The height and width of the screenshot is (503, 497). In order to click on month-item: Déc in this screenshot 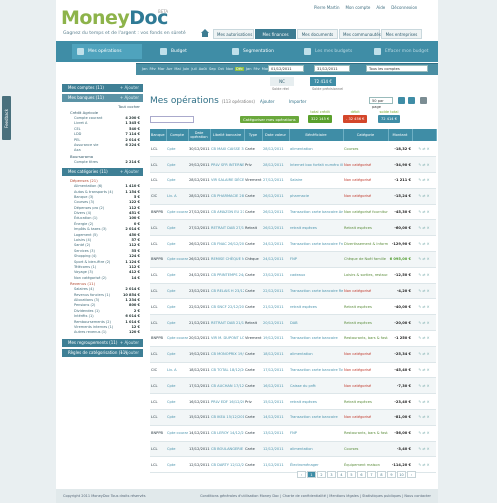, I will do `click(239, 69)`.